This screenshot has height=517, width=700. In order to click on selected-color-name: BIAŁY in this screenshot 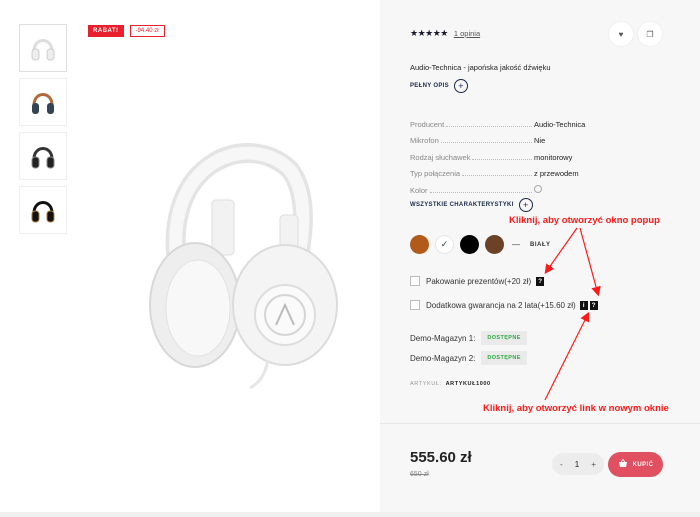, I will do `click(540, 244)`.